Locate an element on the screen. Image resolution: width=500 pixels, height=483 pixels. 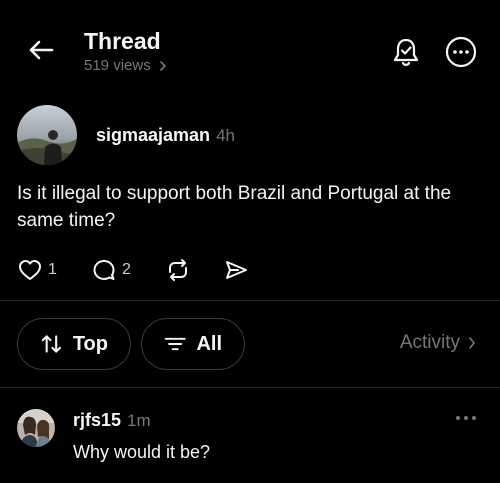
filter-lines-icon is located at coordinates (175, 344).